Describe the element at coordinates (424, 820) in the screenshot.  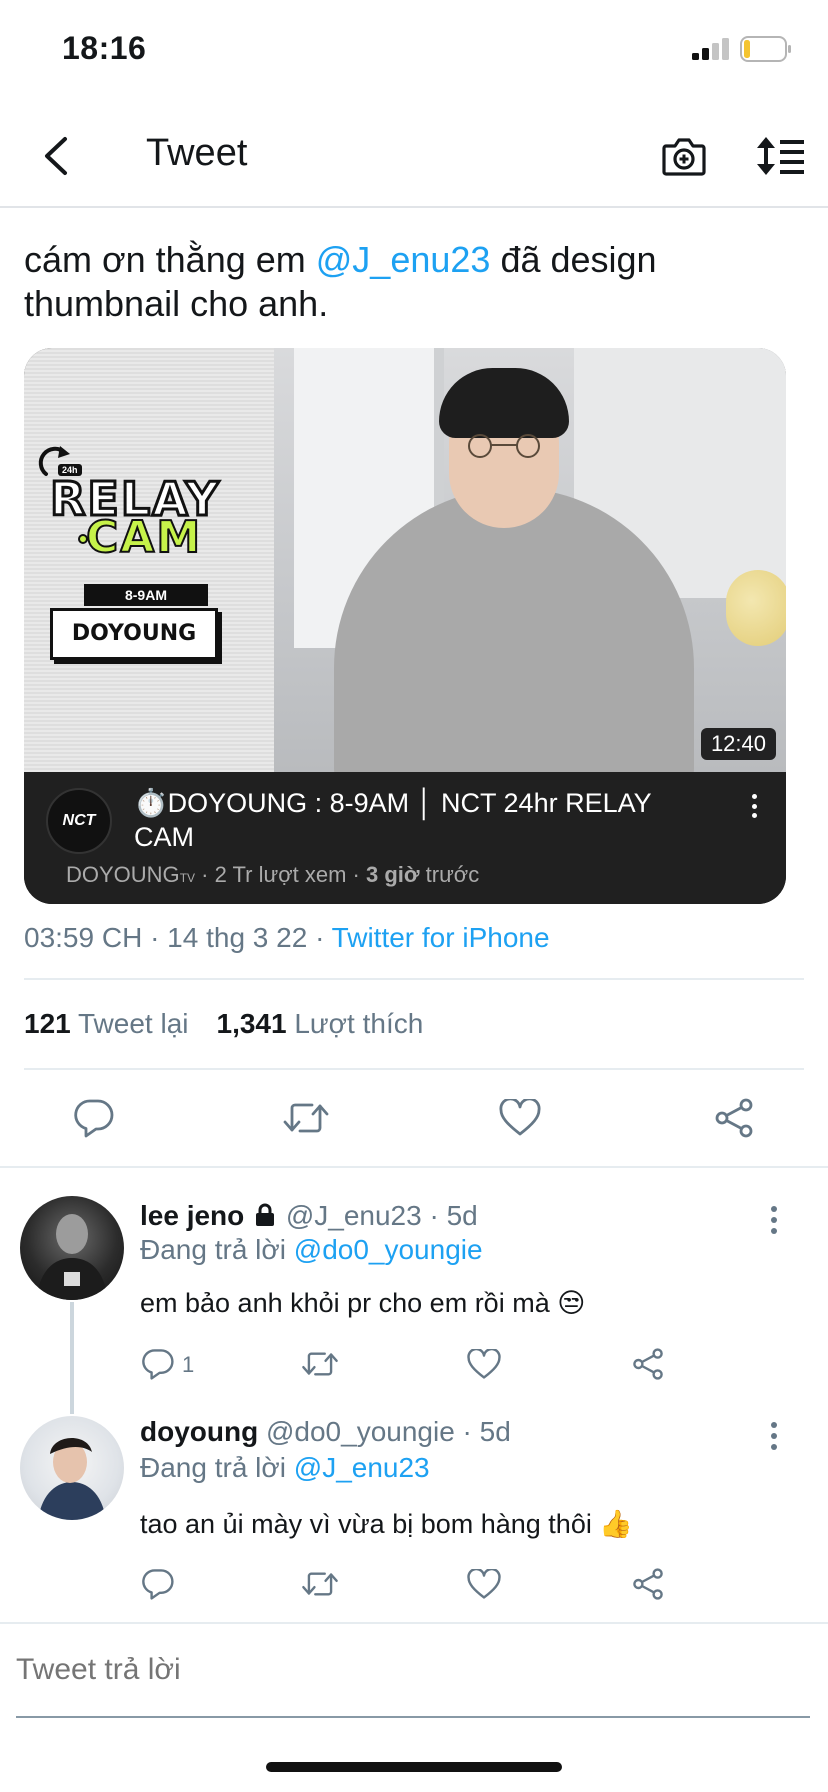
I see `video-title: ⏱️DOYOUNG : 8-9AM │ NCT 24hr RELAY CAM` at that location.